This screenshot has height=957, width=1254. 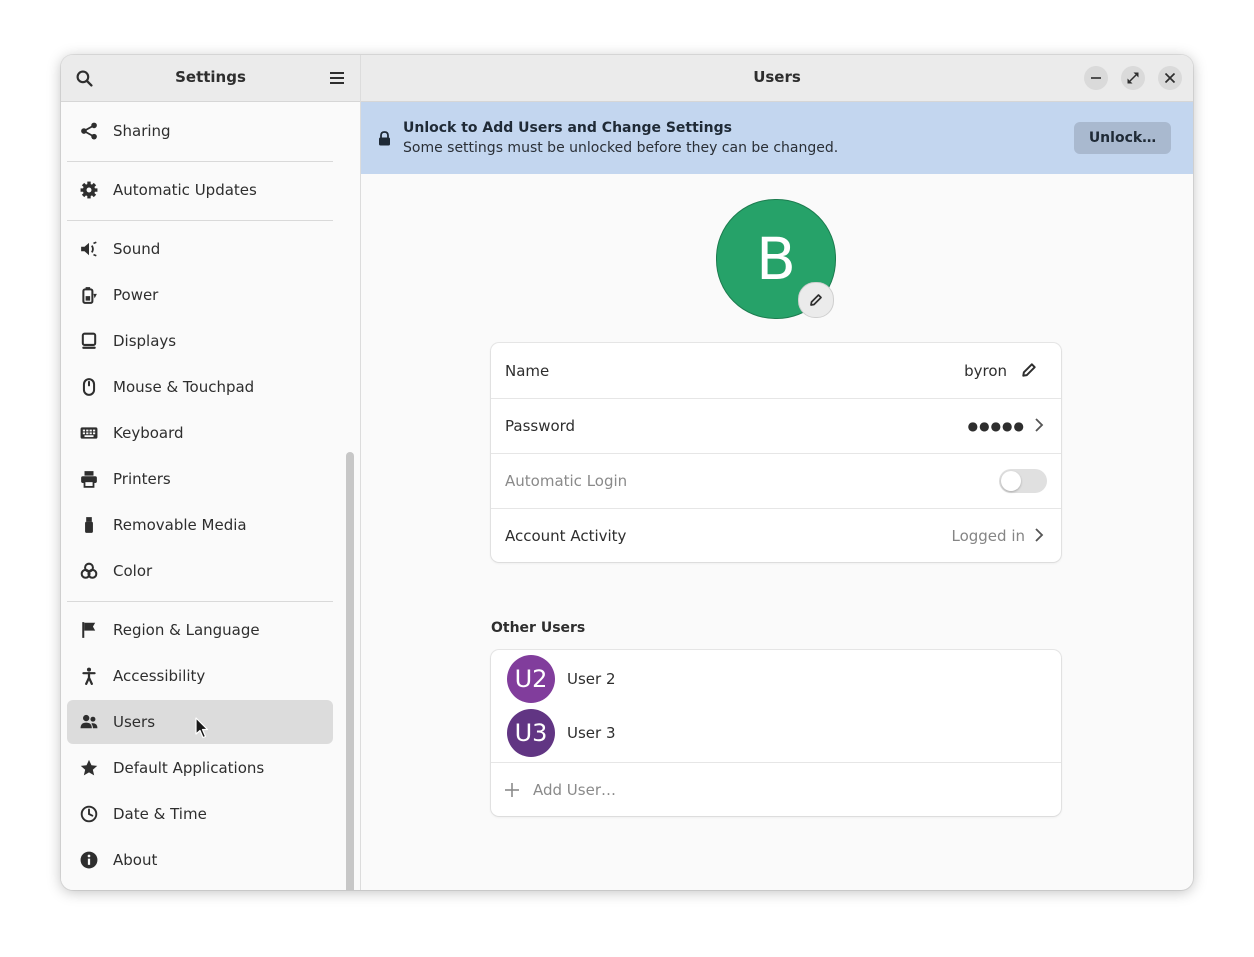 What do you see at coordinates (531, 679) in the screenshot?
I see `avatar: U2` at bounding box center [531, 679].